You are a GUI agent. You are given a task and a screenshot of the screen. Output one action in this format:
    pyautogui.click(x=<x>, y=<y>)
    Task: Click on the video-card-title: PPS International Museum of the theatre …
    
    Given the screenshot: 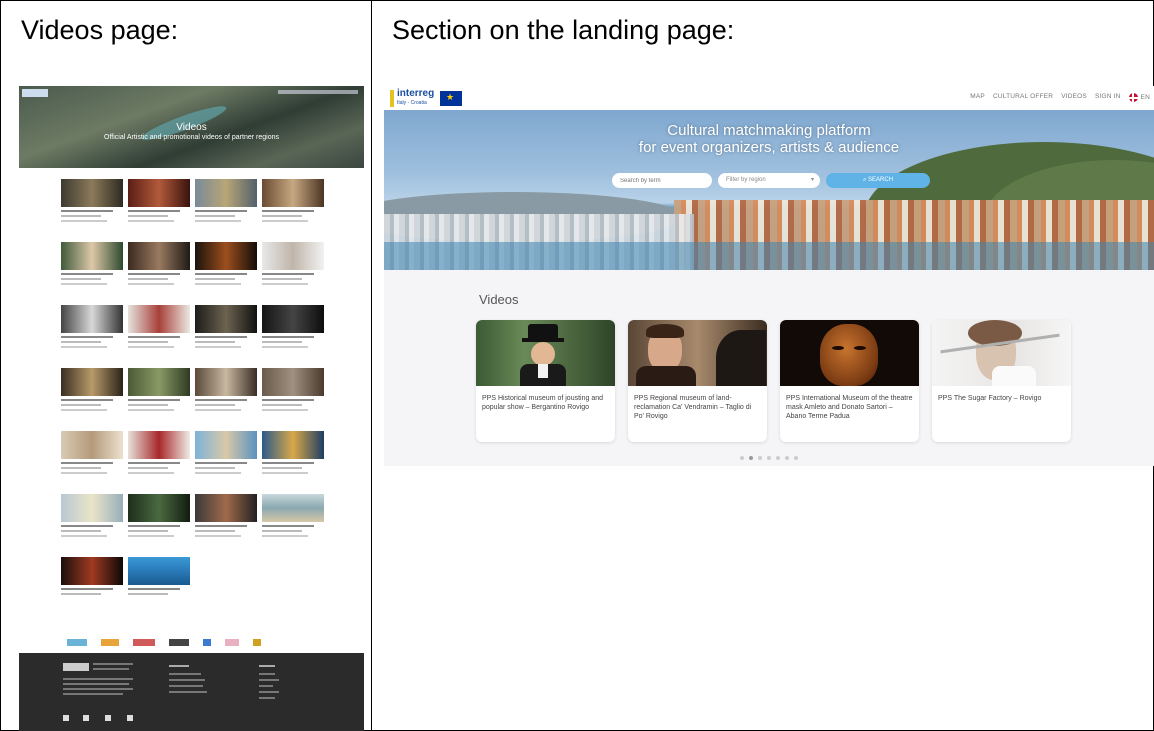 What is the action you would take?
    pyautogui.click(x=849, y=407)
    